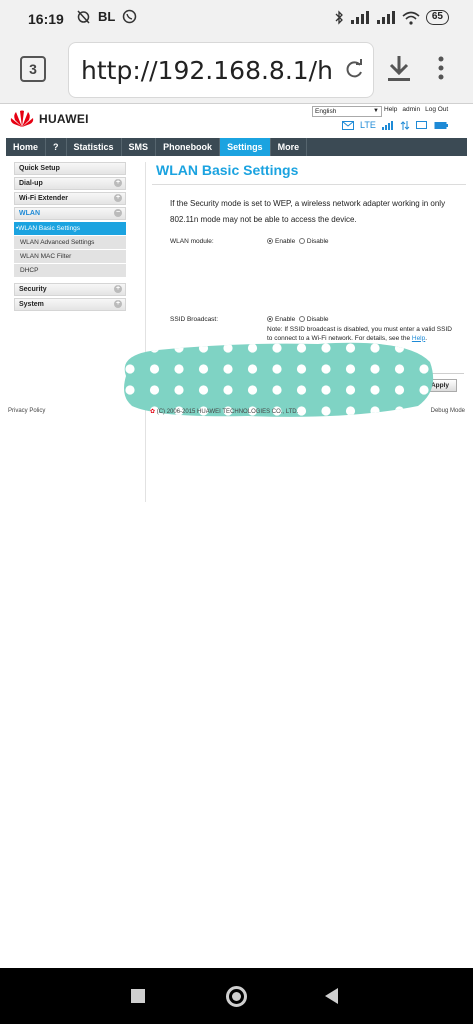  Describe the element at coordinates (387, 125) in the screenshot. I see `signal-strength-icon` at that location.